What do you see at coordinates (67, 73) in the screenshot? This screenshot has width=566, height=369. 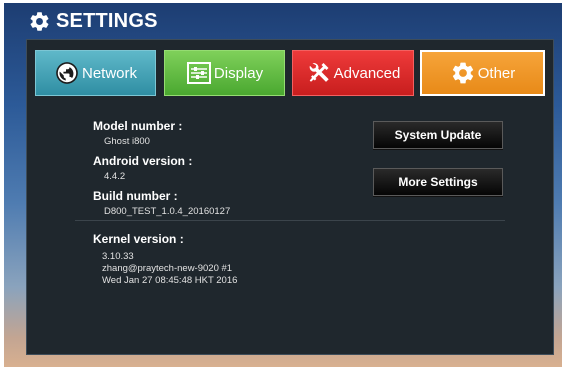 I see `globe-icon` at bounding box center [67, 73].